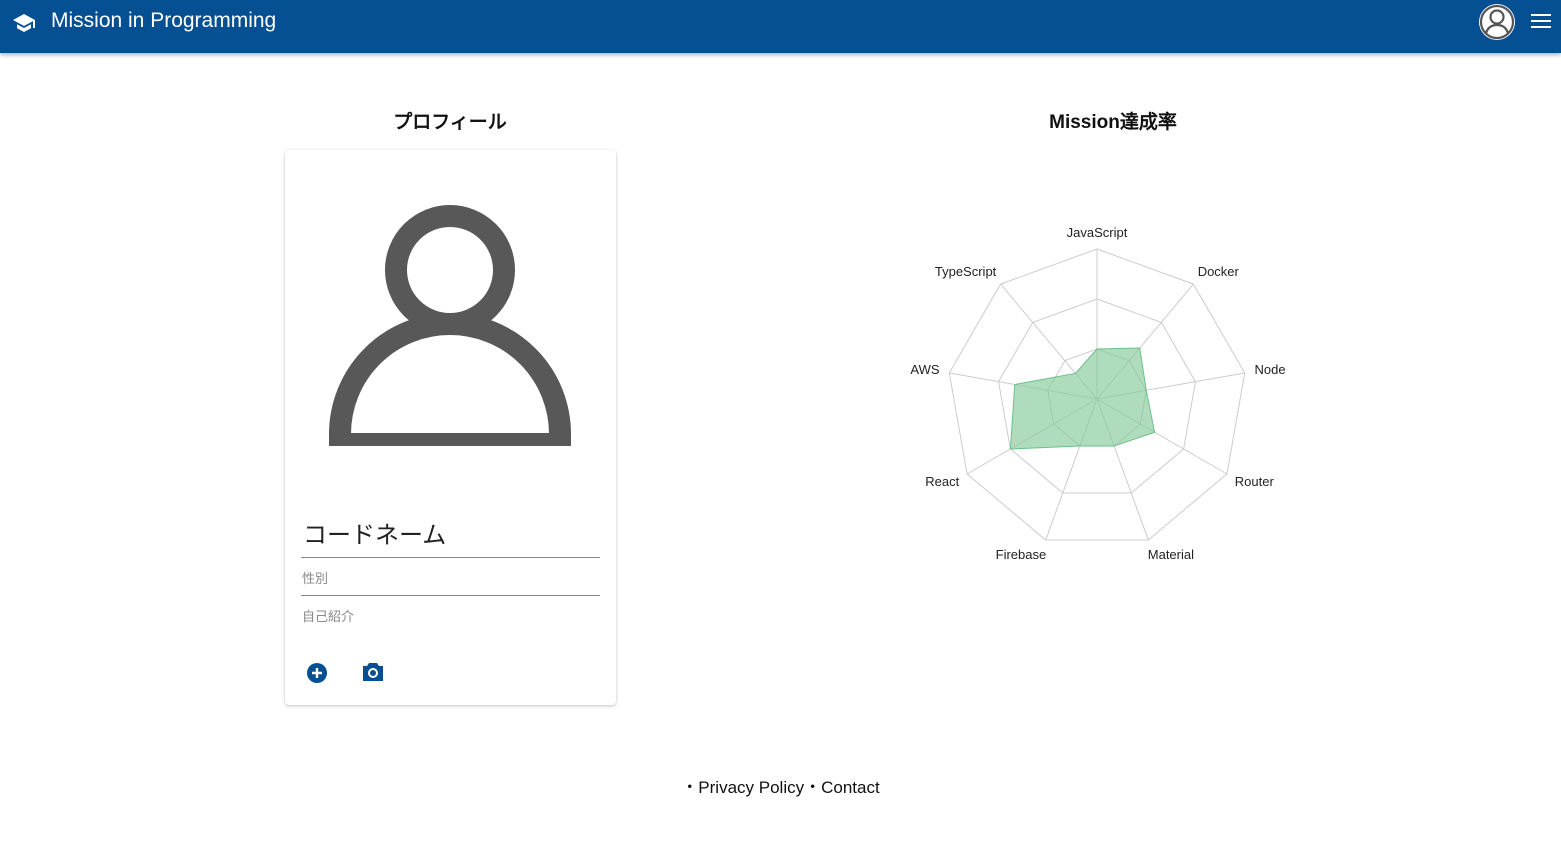  I want to click on privacy-policy-link: ・Privacy Policy, so click(742, 787).